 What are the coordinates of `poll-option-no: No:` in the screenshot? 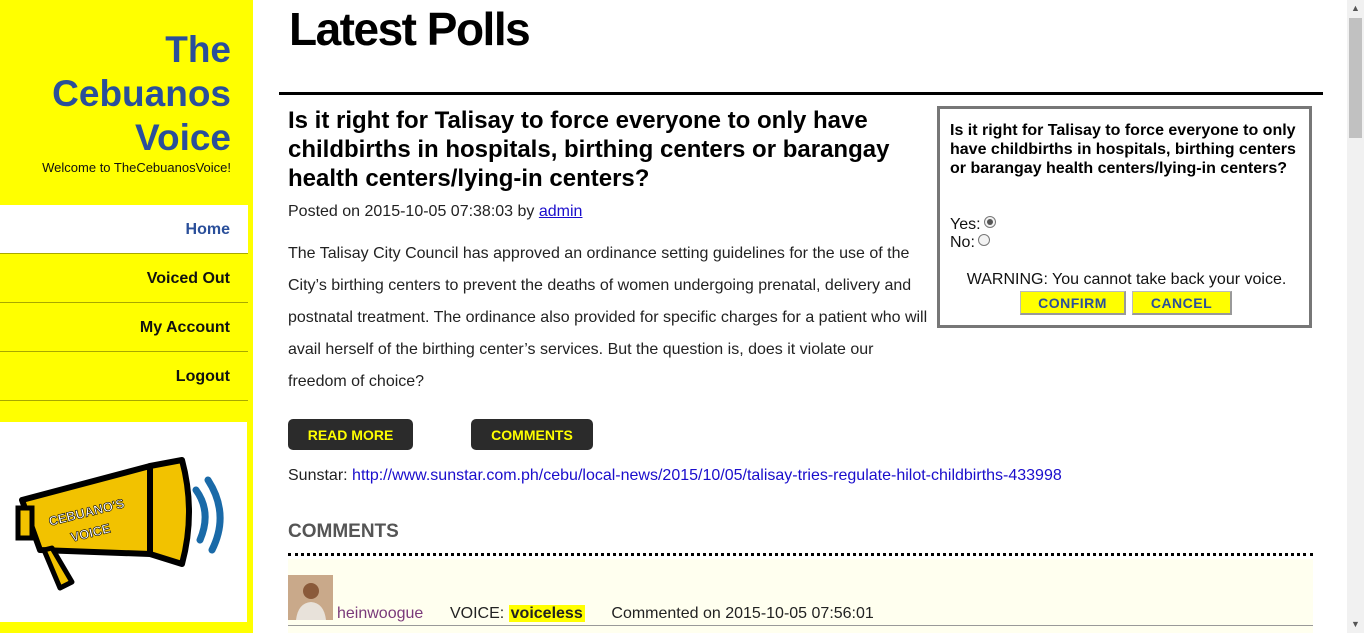 It's located at (970, 243).